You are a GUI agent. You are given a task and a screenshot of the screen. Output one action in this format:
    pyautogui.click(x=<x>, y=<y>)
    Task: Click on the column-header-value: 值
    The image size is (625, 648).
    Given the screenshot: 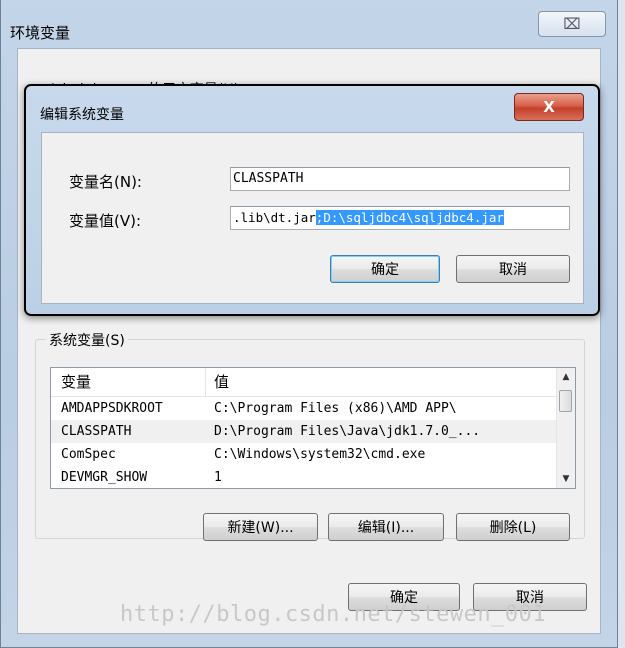 What is the action you would take?
    pyautogui.click(x=221, y=382)
    